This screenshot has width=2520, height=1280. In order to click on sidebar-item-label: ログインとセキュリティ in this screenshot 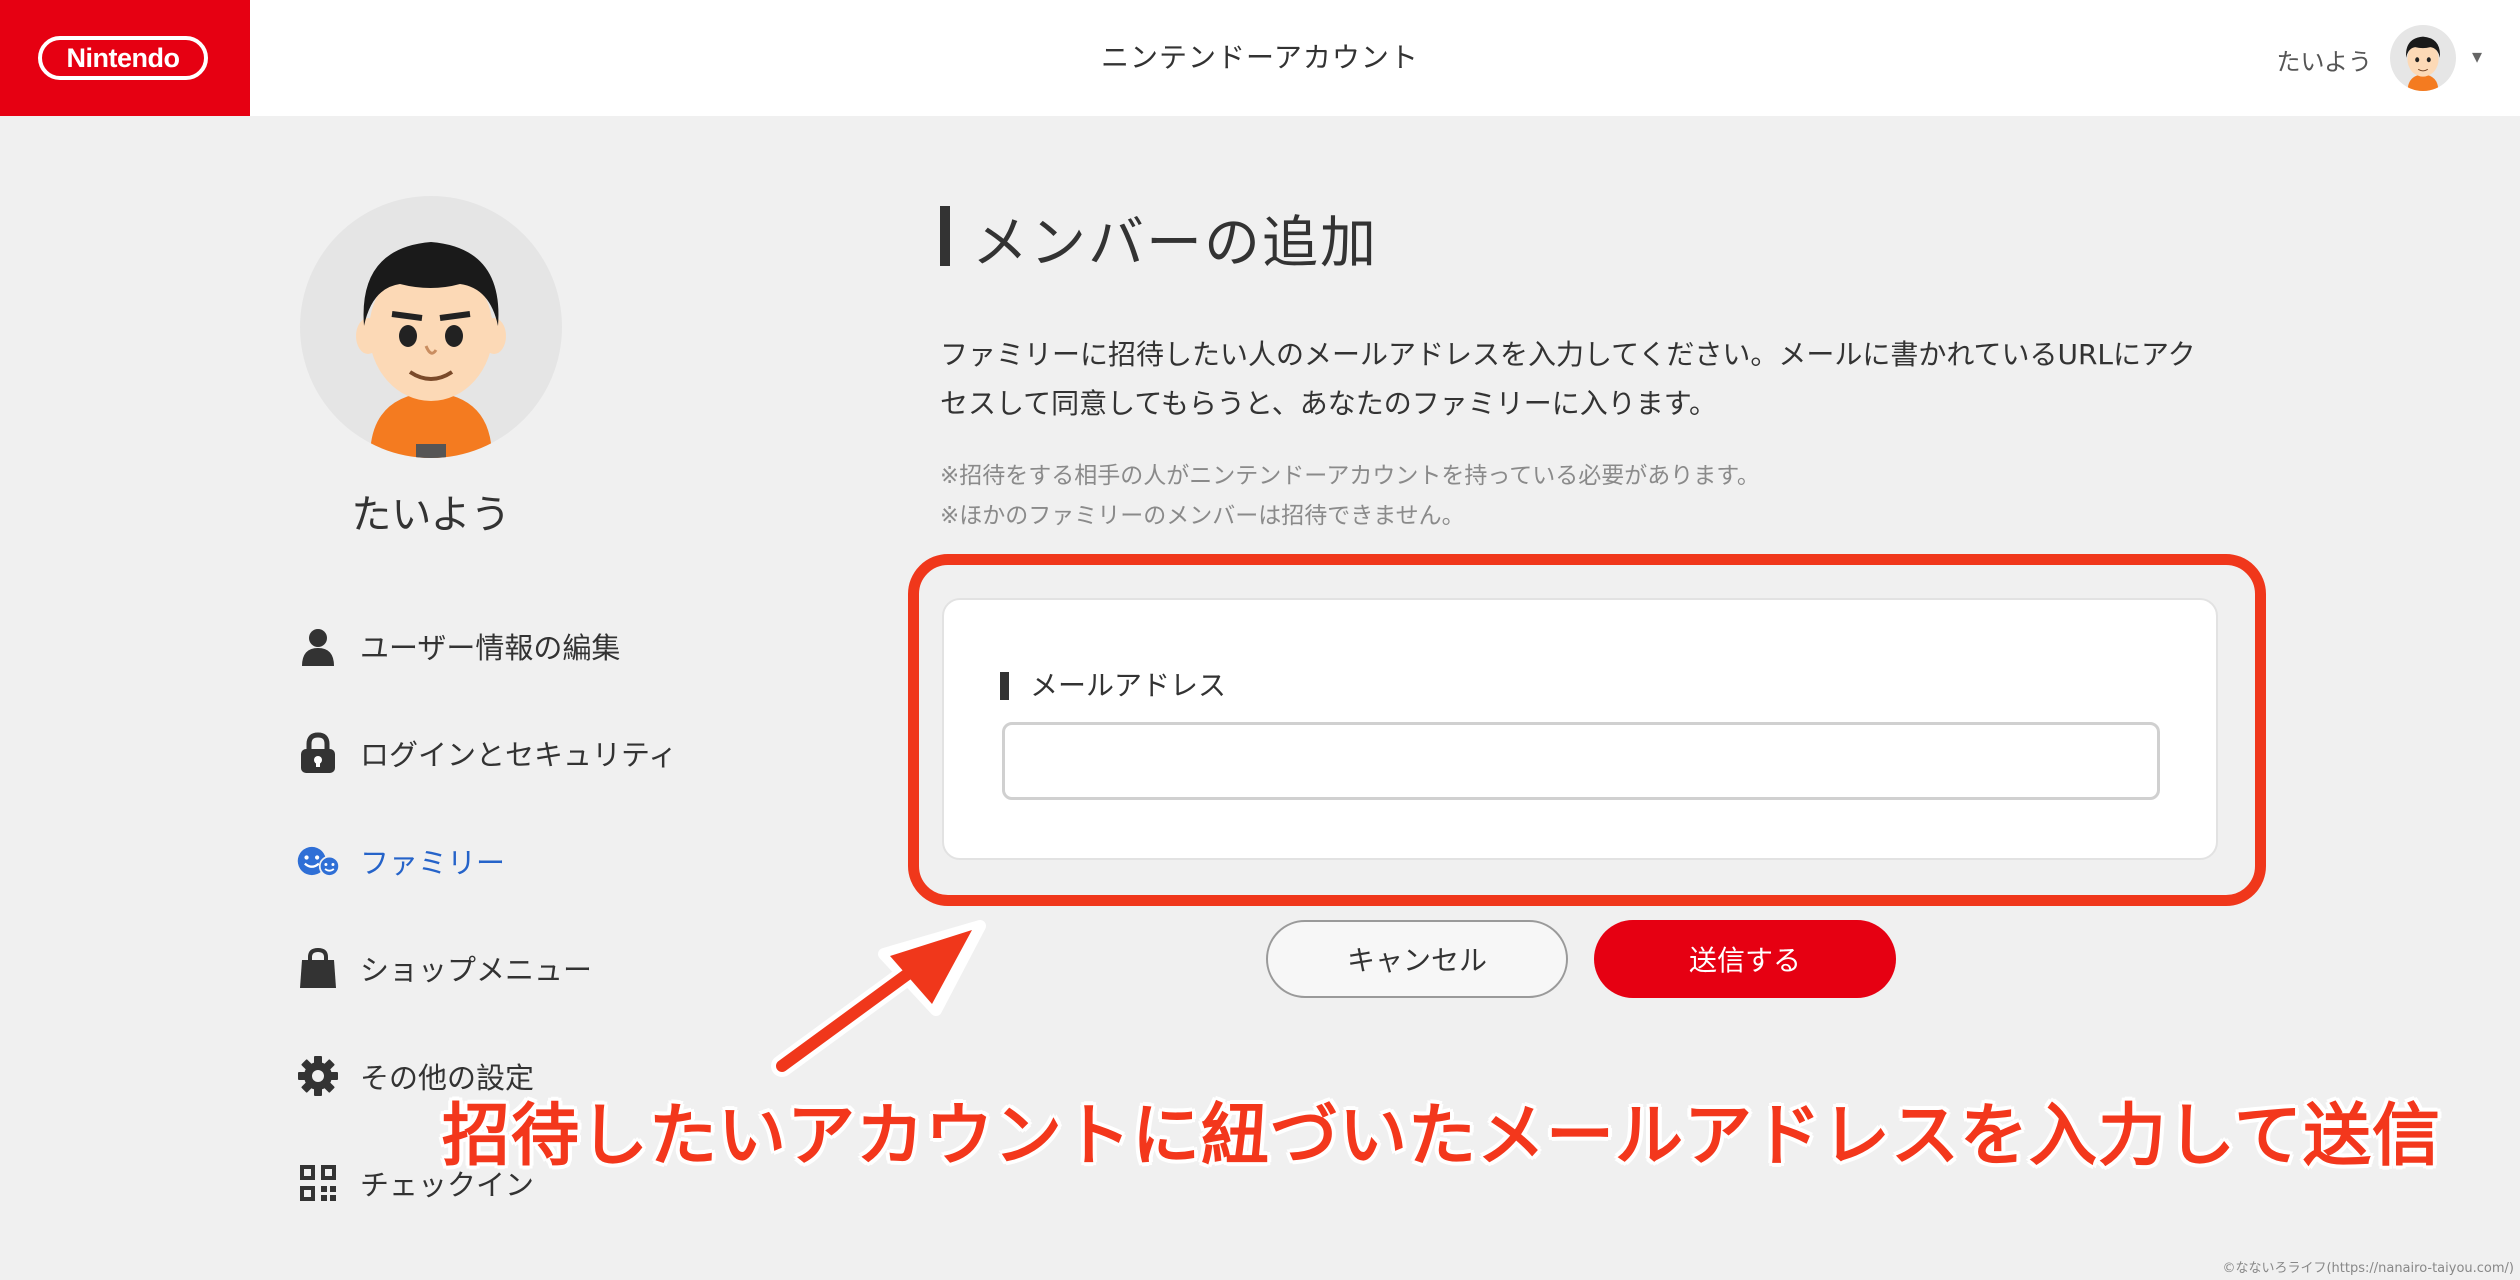, I will do `click(519, 755)`.